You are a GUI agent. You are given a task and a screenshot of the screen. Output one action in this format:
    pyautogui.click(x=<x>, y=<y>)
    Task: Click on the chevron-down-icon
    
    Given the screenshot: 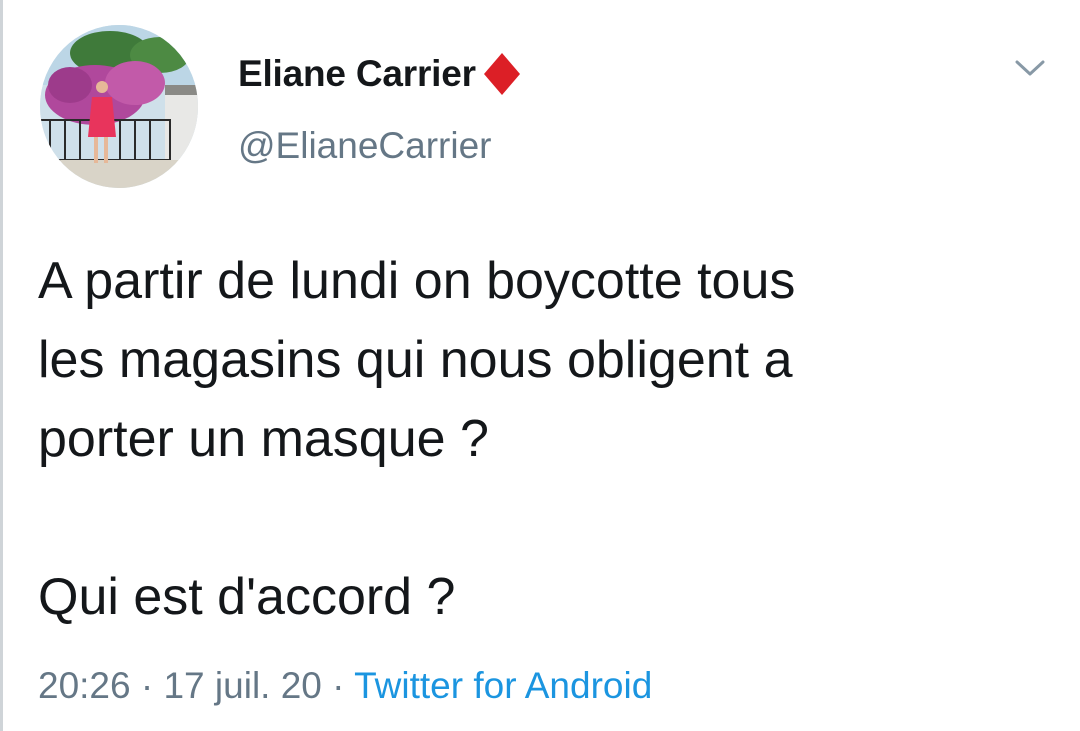 What is the action you would take?
    pyautogui.click(x=1030, y=68)
    